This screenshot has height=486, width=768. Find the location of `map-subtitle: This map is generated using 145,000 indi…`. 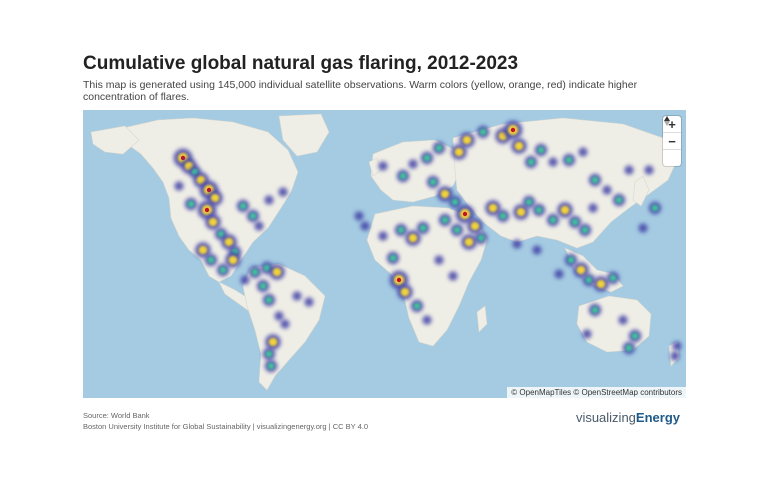

map-subtitle: This map is generated using 145,000 indi… is located at coordinates (360, 91).